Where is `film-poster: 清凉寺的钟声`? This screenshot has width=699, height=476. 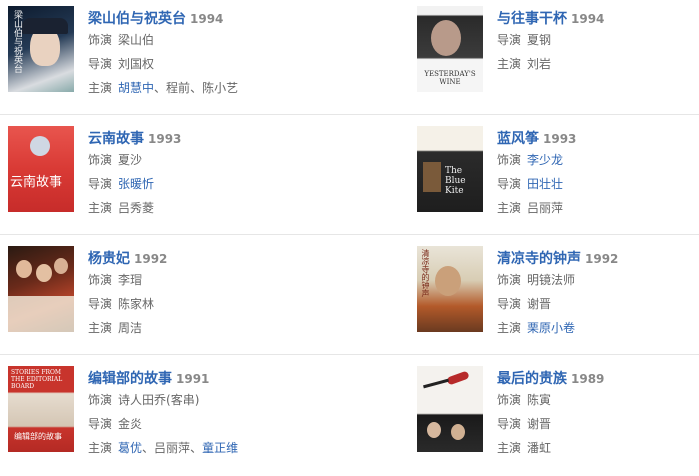
film-poster: 清凉寺的钟声 is located at coordinates (450, 289).